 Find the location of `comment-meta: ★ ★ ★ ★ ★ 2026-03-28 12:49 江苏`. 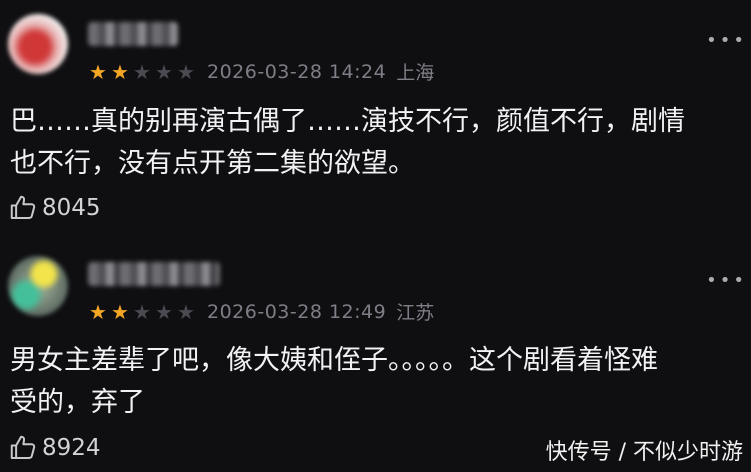

comment-meta: ★ ★ ★ ★ ★ 2026-03-28 12:49 江苏 is located at coordinates (260, 311).